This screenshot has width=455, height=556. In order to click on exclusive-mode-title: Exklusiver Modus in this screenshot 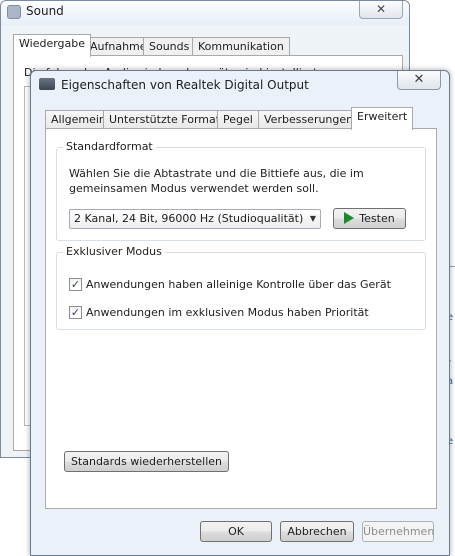, I will do `click(114, 251)`.